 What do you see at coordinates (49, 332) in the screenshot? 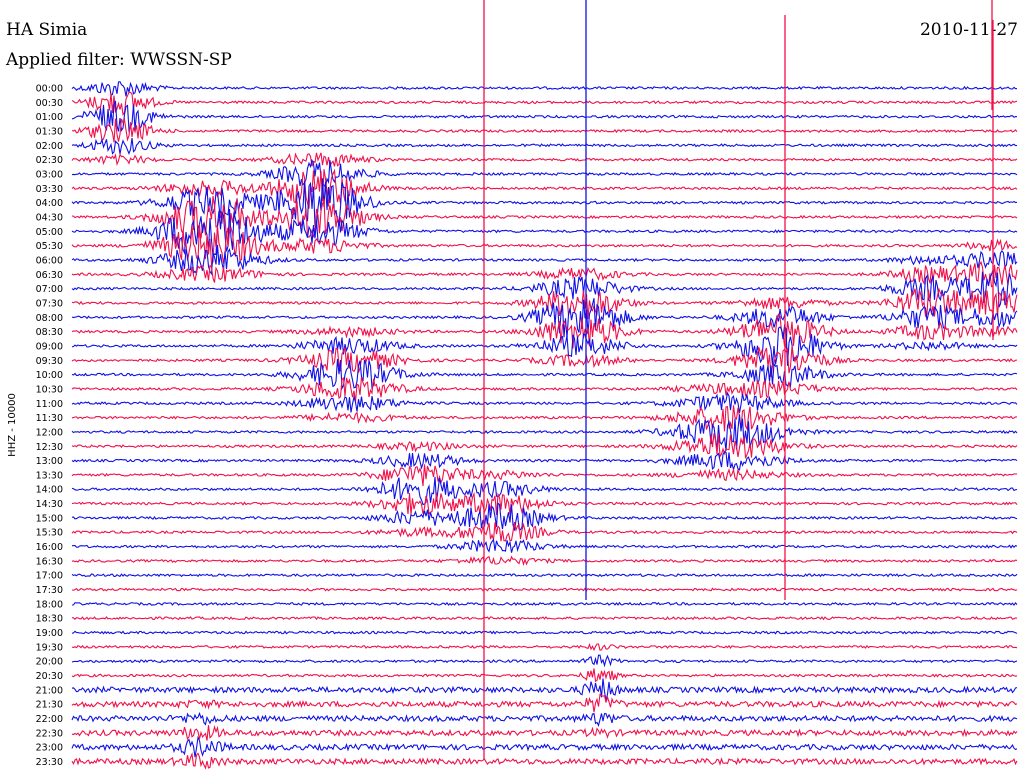
I see `hour-label: 08:30` at bounding box center [49, 332].